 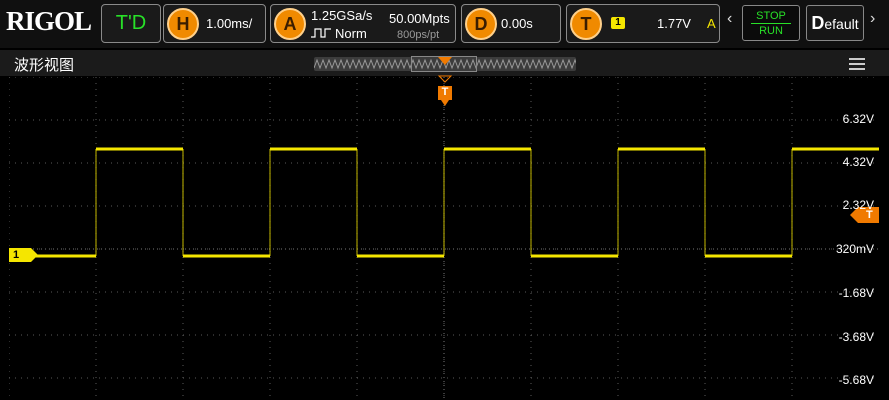 What do you see at coordinates (771, 23) in the screenshot?
I see `run-stop-button: STOP RUN` at bounding box center [771, 23].